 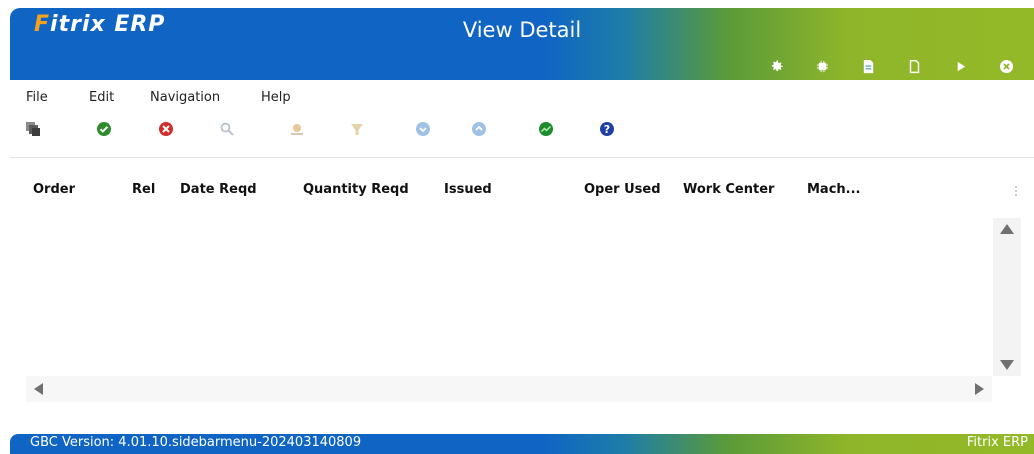 I want to click on scroll-down-icon, so click(x=1007, y=365).